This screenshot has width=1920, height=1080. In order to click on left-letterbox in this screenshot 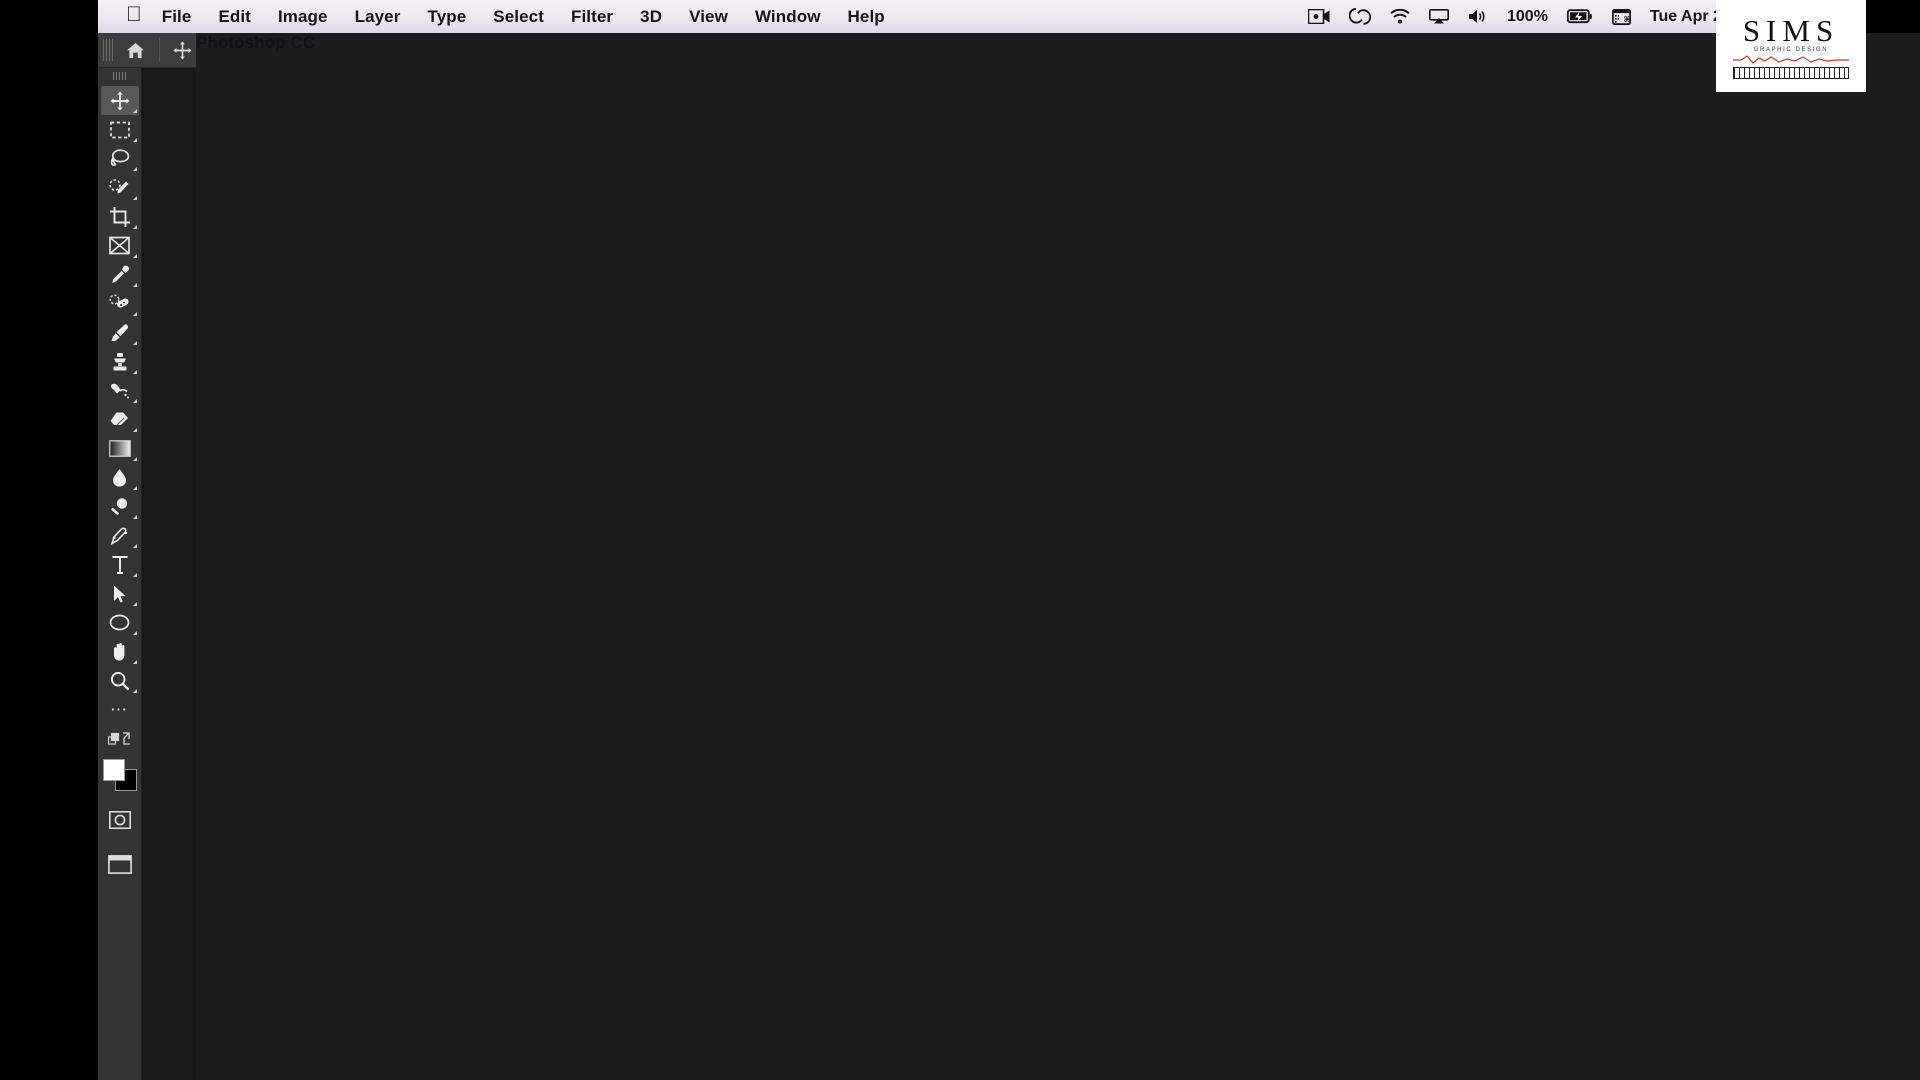, I will do `click(49, 540)`.